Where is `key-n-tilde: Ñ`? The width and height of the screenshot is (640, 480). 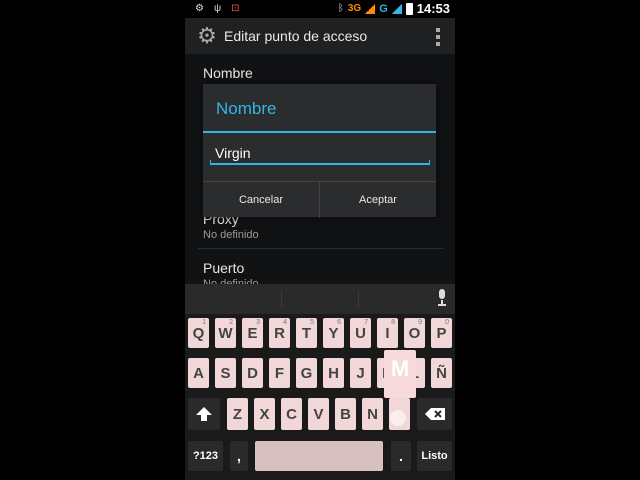 key-n-tilde: Ñ is located at coordinates (441, 373).